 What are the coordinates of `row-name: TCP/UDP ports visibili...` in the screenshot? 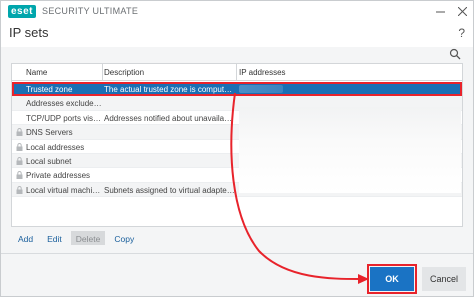 It's located at (64, 118).